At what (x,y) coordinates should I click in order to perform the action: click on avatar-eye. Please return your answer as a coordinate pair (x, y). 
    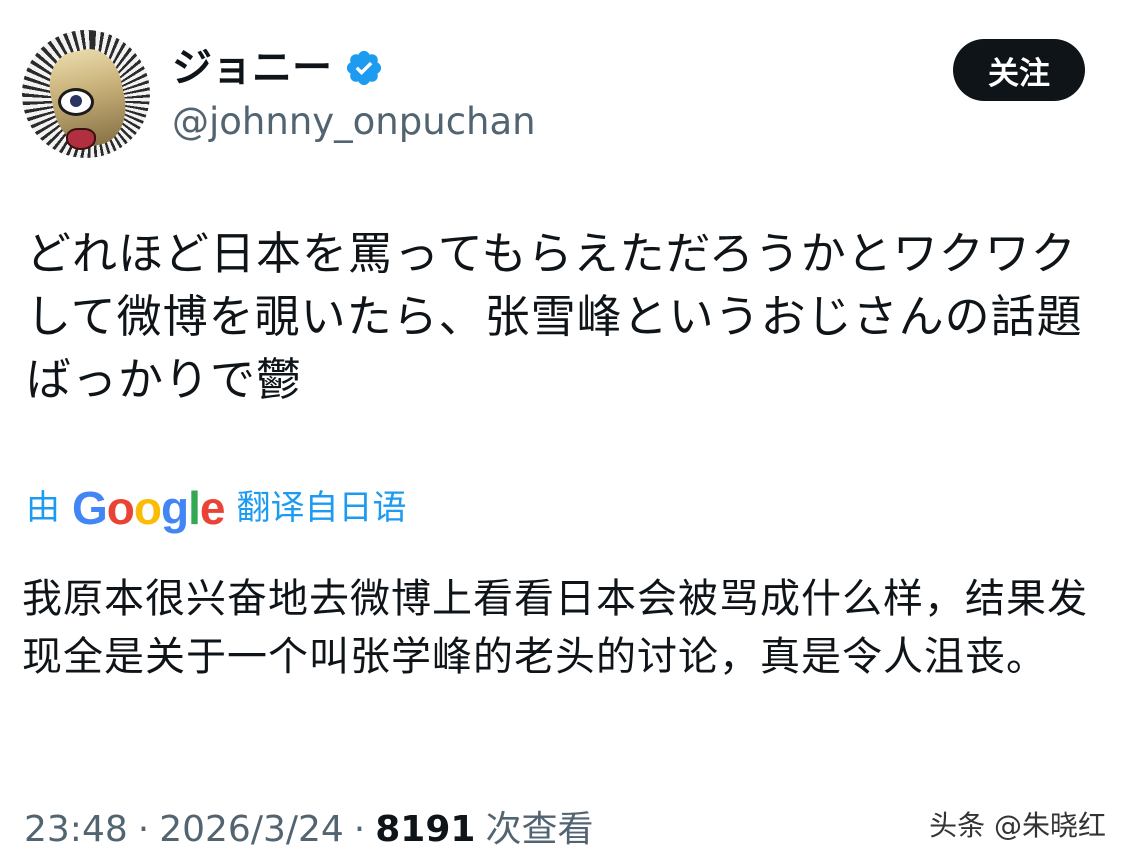
    Looking at the image, I should click on (76, 102).